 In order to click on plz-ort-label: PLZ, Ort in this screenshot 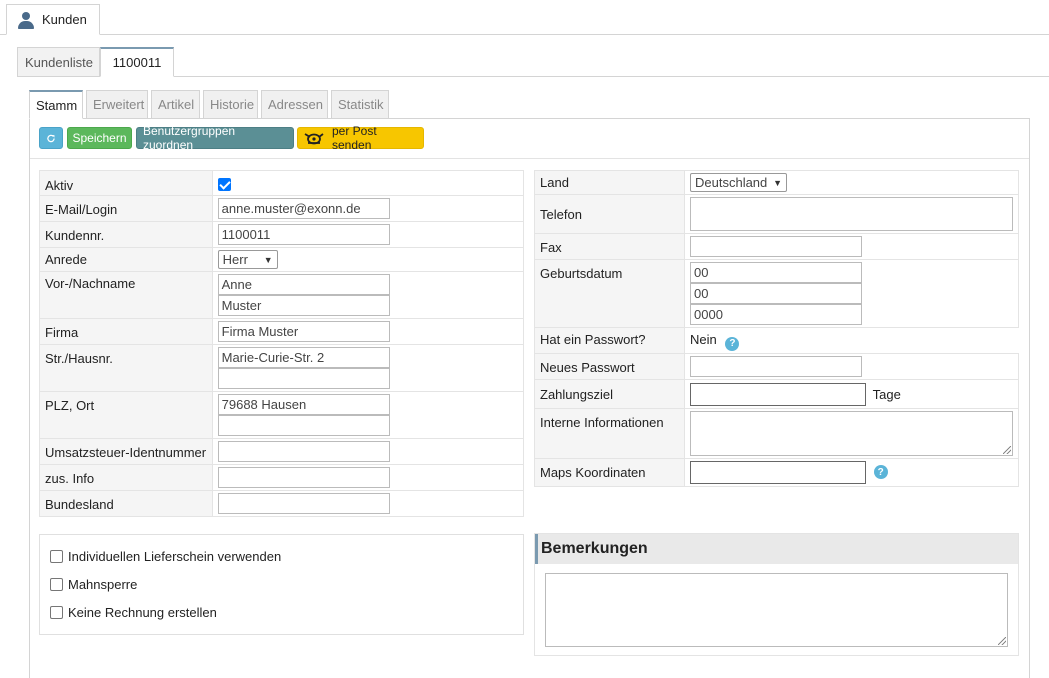, I will do `click(126, 415)`.